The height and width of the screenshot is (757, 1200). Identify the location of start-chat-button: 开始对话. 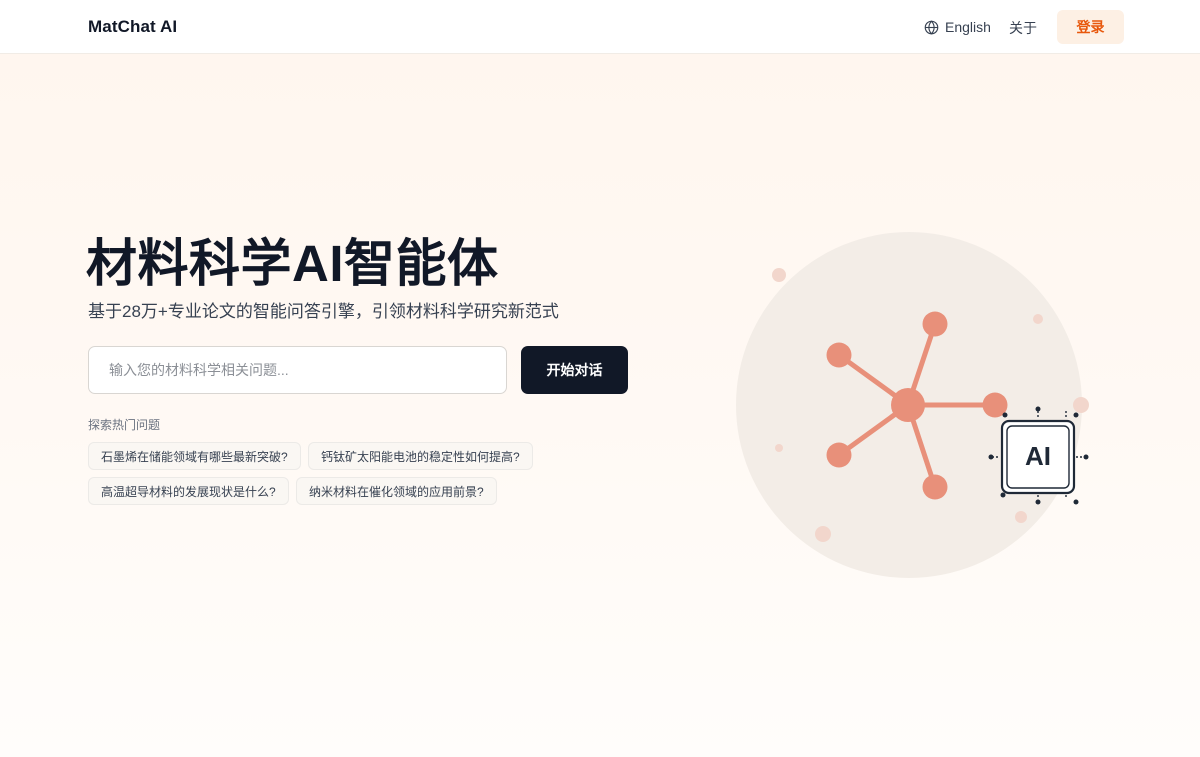
(574, 370).